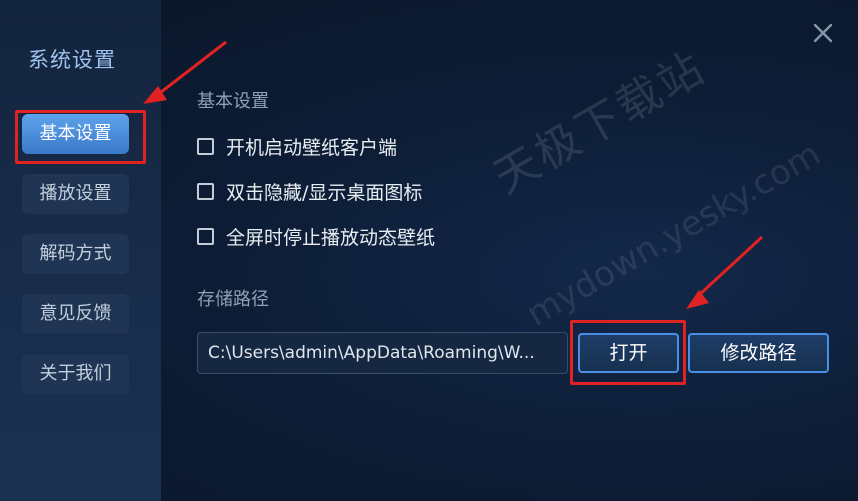  Describe the element at coordinates (72, 60) in the screenshot. I see `sidebar-title: 系统设置` at that location.